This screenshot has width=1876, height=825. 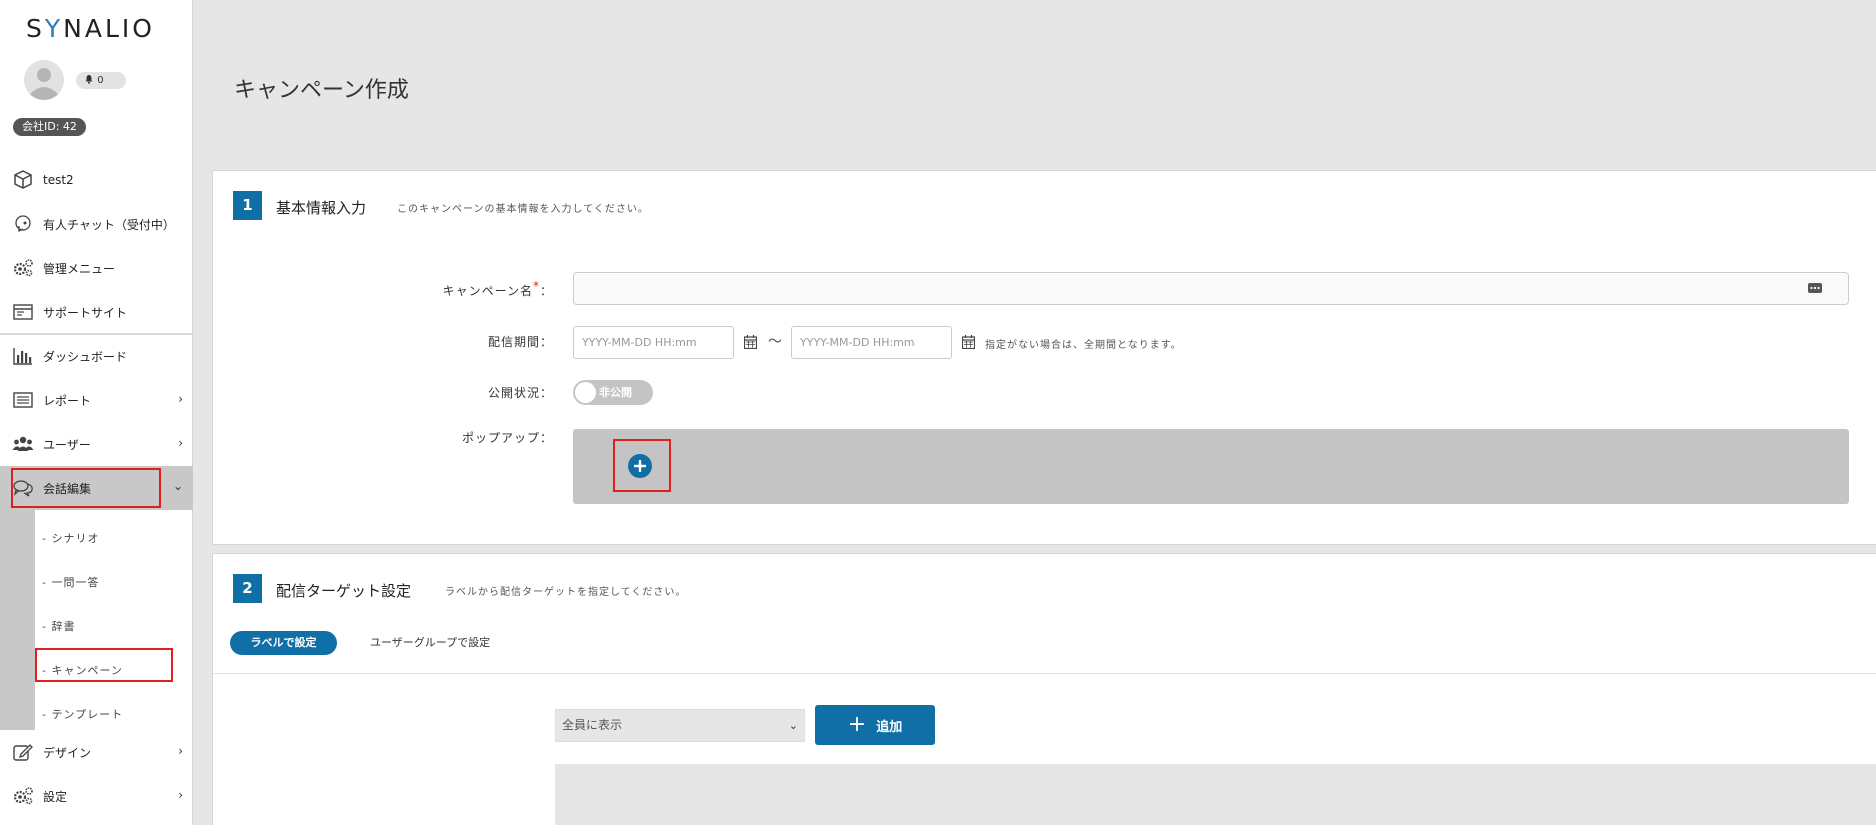 What do you see at coordinates (67, 444) in the screenshot?
I see `sidebar-item-label: ユーザー` at bounding box center [67, 444].